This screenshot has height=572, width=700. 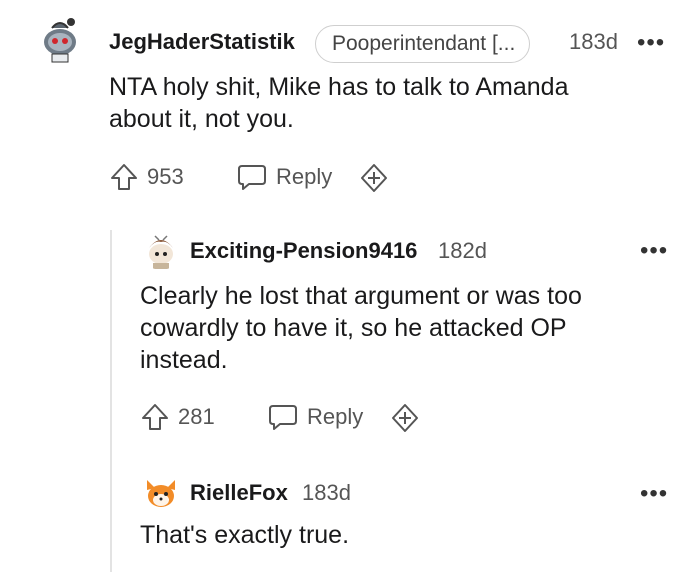 What do you see at coordinates (239, 493) in the screenshot?
I see `comment-username: RielleFox` at bounding box center [239, 493].